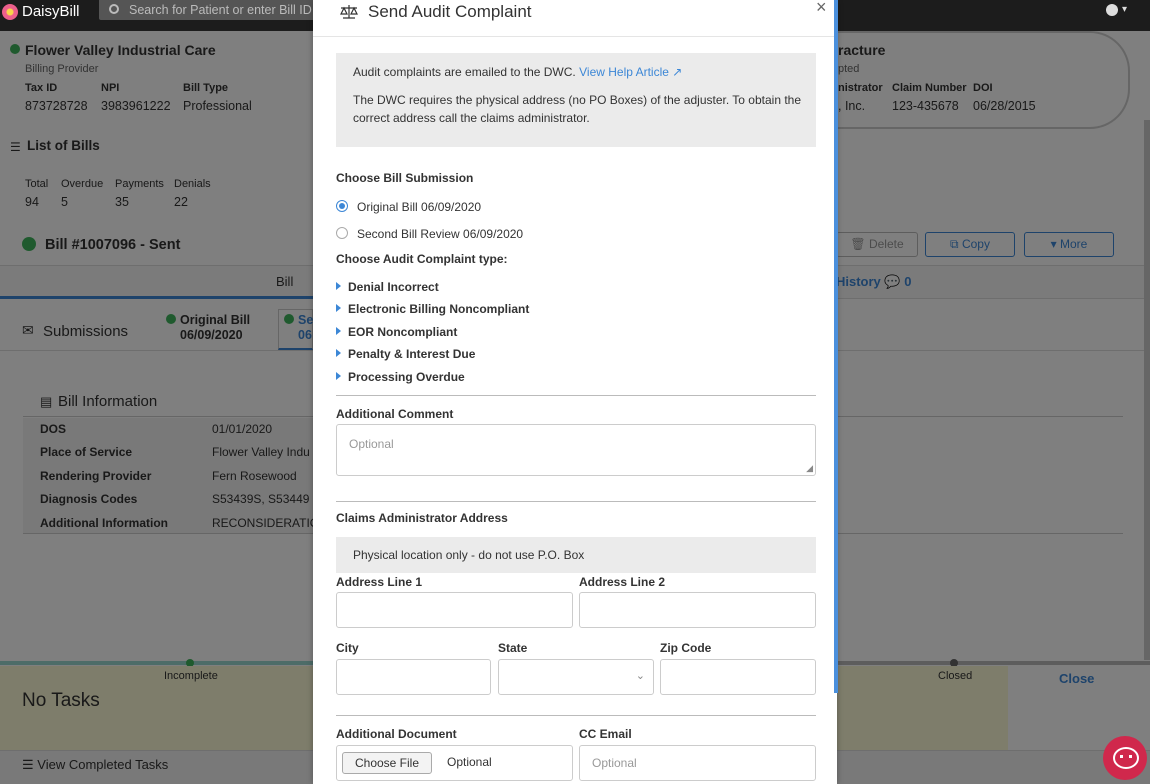 This screenshot has width=1150, height=784. I want to click on choose-type-label: Choose Audit Complaint type:, so click(422, 259).